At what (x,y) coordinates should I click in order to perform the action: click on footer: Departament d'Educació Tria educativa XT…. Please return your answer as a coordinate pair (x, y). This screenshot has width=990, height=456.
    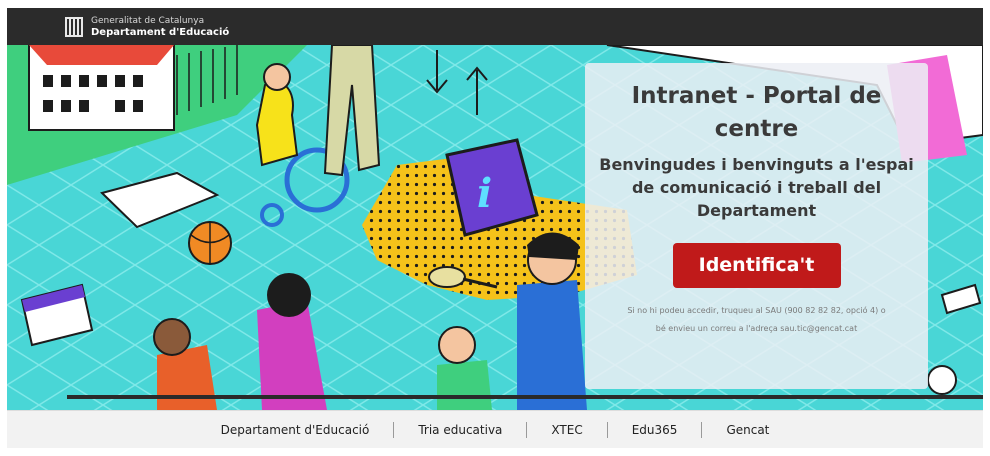
    Looking at the image, I should click on (495, 429).